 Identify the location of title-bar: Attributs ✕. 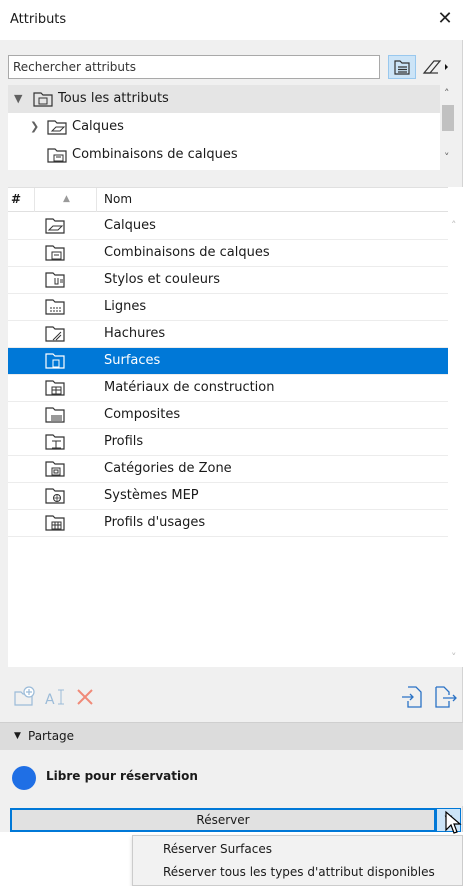
(231, 20).